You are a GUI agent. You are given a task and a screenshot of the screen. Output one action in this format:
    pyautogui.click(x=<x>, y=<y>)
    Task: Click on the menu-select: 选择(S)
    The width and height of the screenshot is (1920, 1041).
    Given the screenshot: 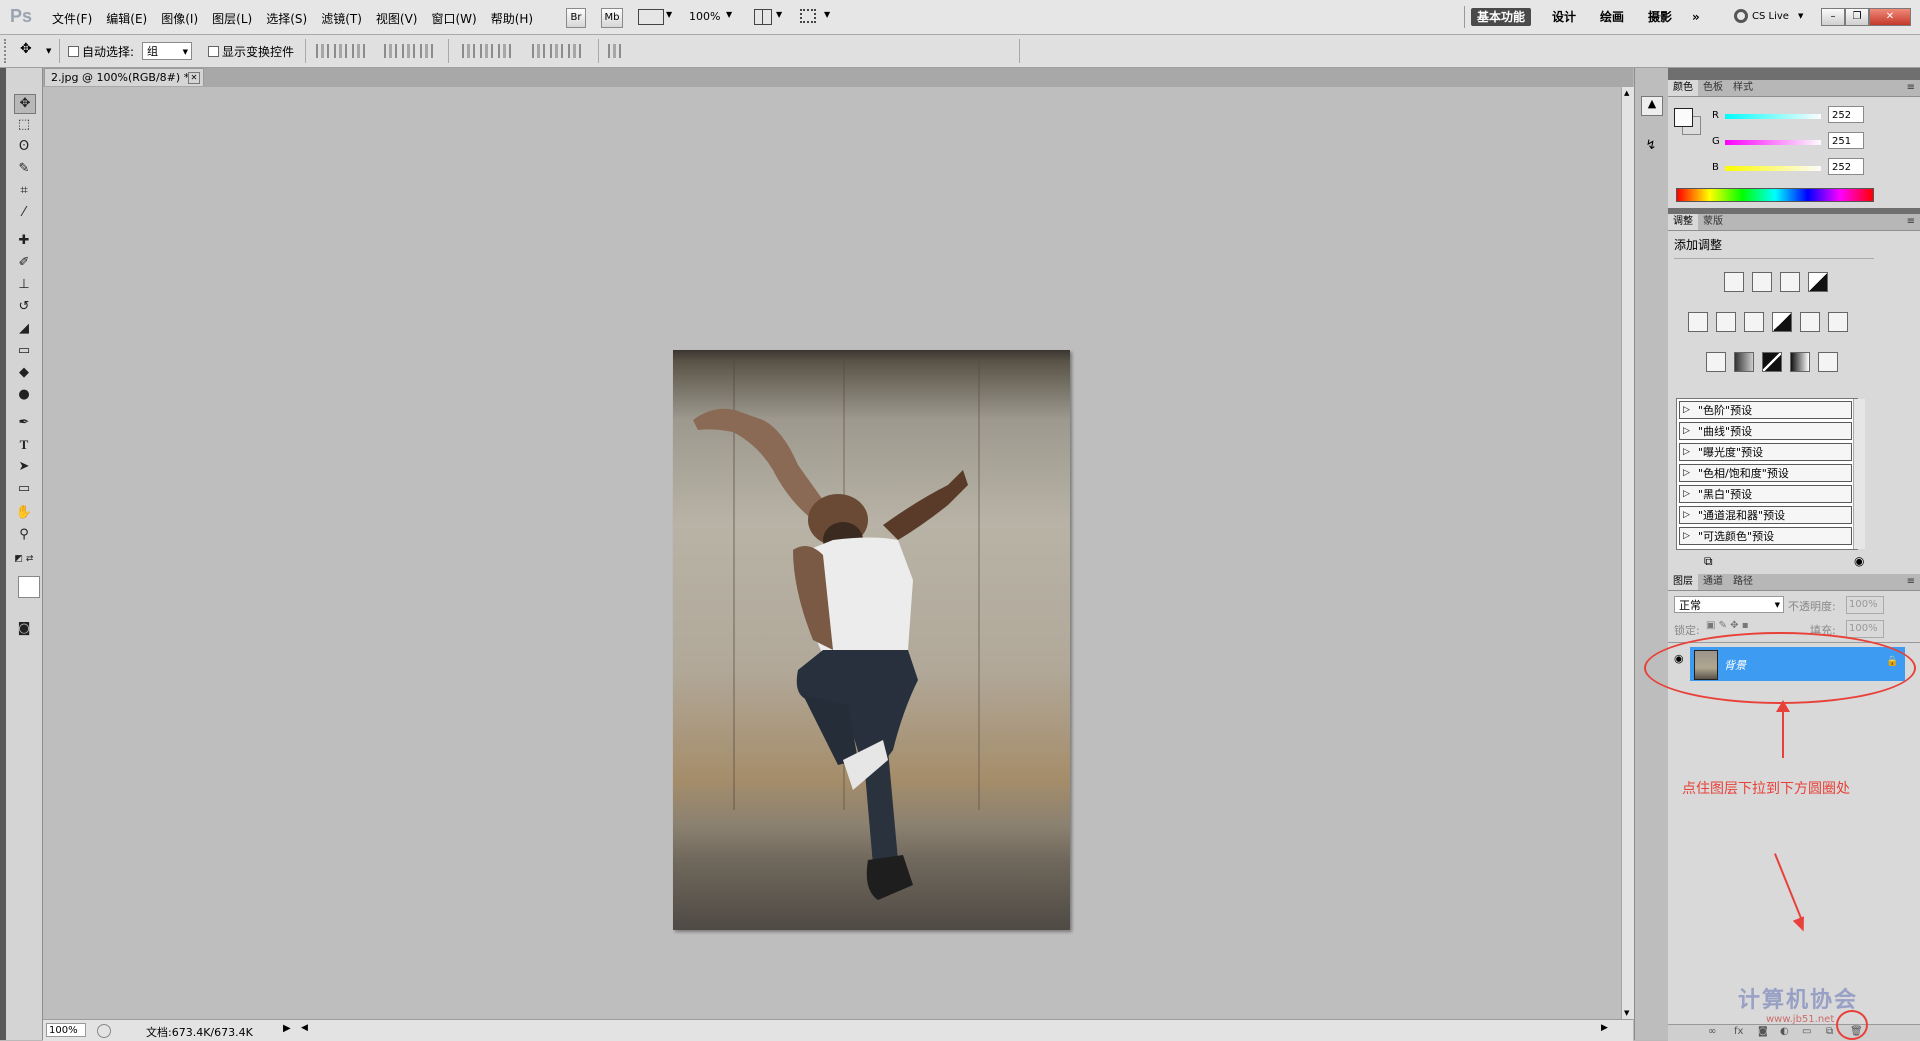 What is the action you would take?
    pyautogui.click(x=286, y=18)
    